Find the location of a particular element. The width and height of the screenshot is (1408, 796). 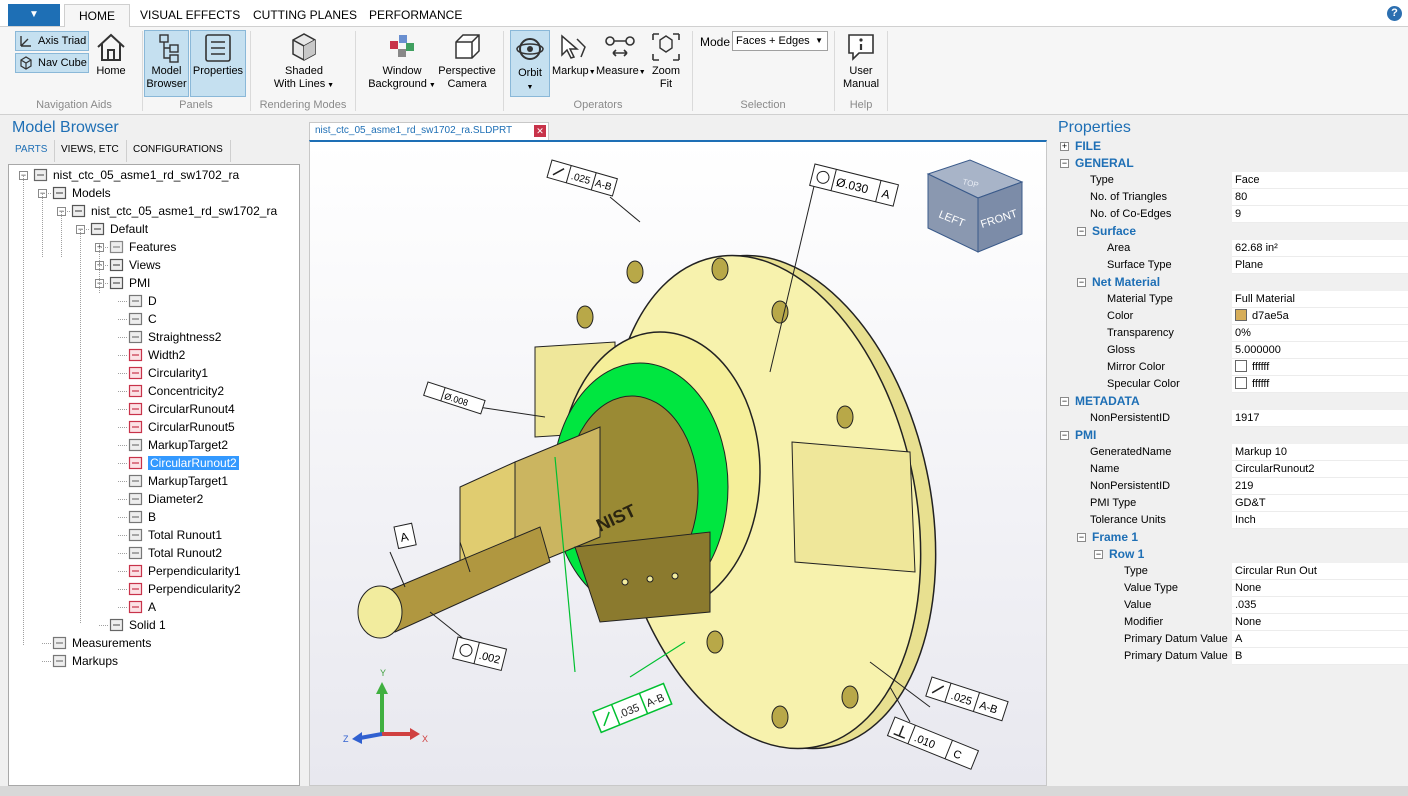

fcf-top-diameter: Ø.030 A is located at coordinates (854, 185).